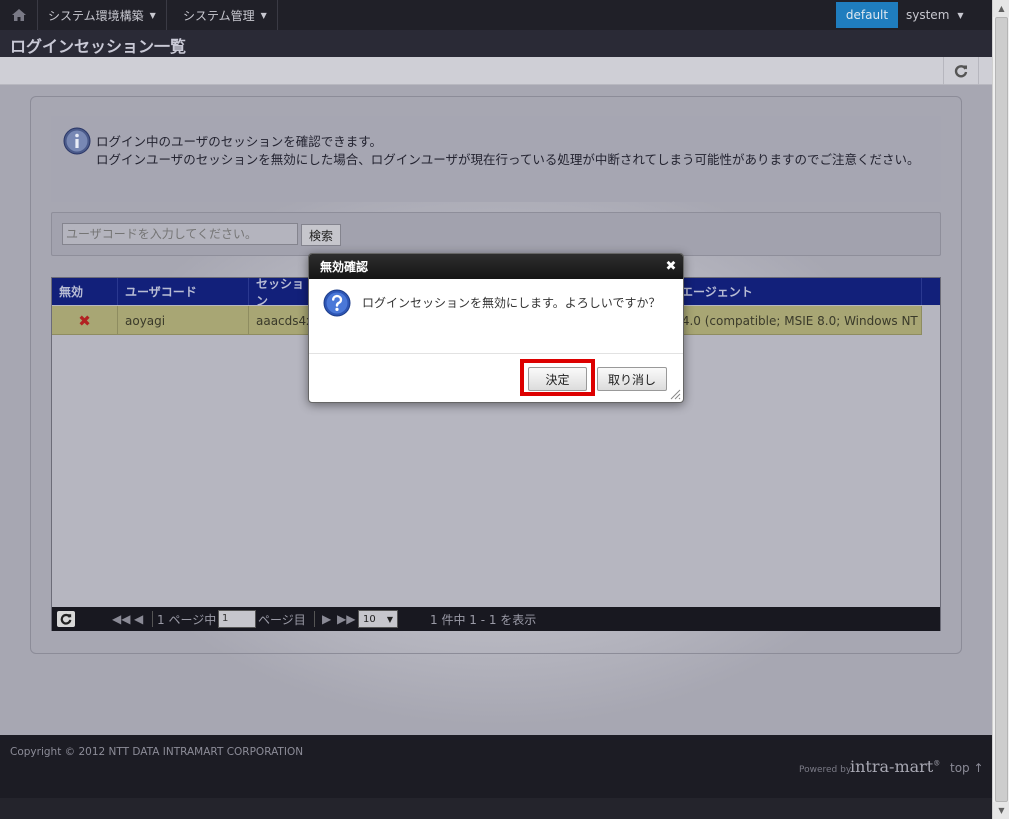  I want to click on next-page-icon: ▶, so click(326, 619).